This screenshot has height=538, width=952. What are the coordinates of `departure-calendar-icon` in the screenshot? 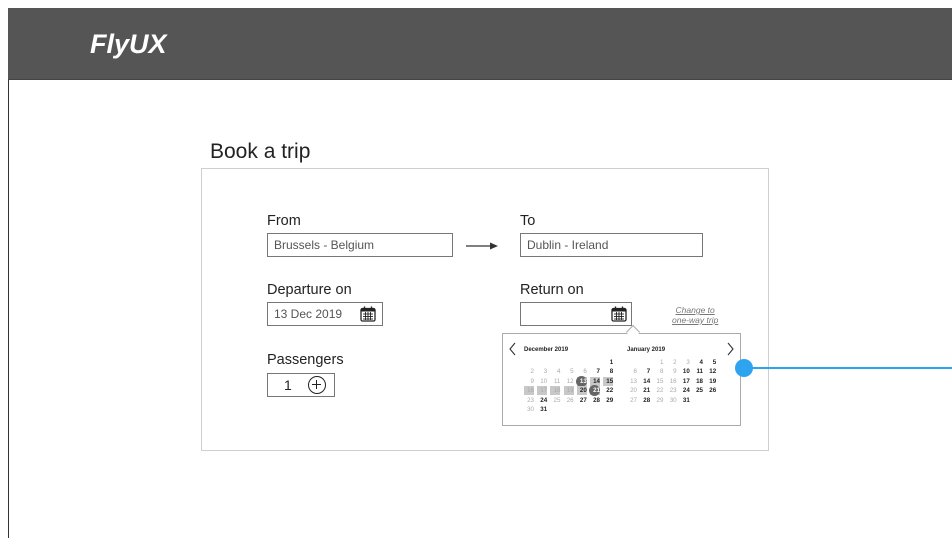 It's located at (368, 314).